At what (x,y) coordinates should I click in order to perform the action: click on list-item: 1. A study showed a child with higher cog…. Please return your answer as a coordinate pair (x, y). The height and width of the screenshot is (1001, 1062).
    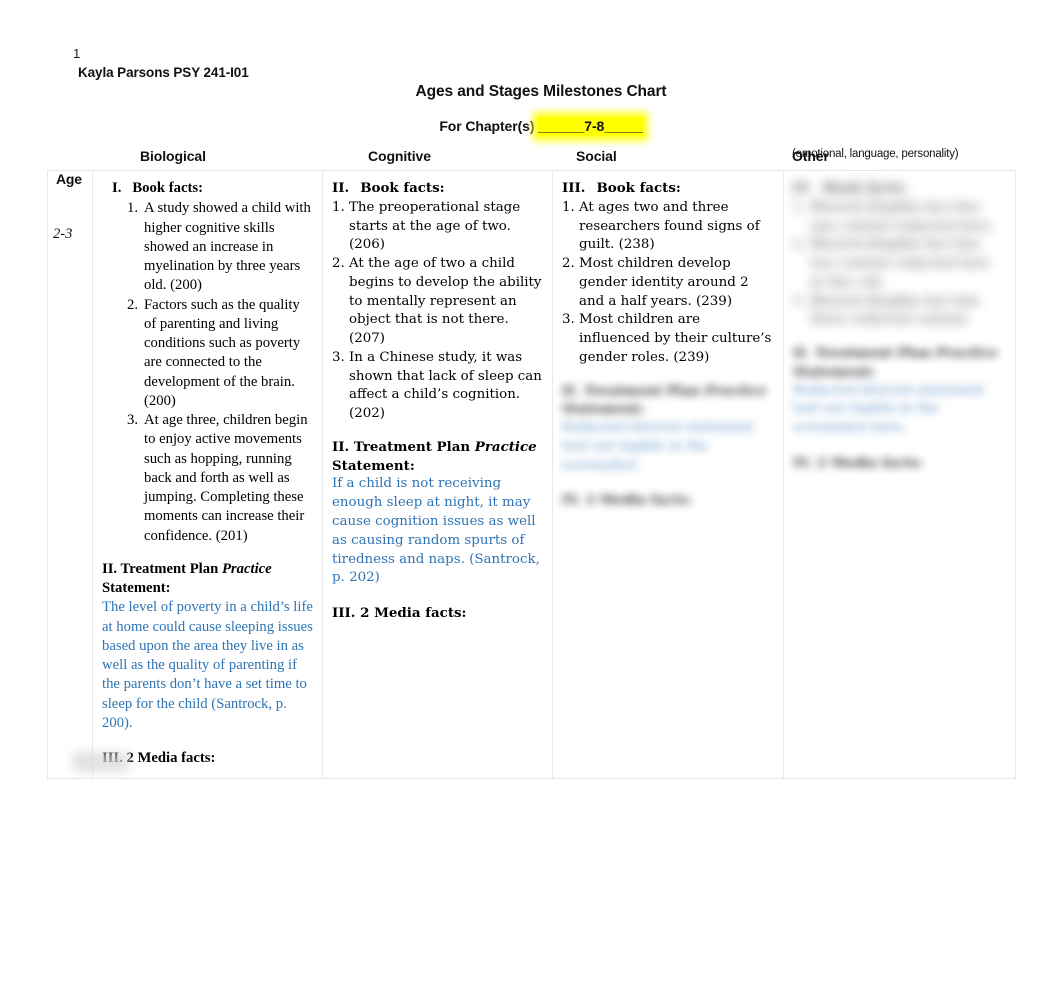
    Looking at the image, I should click on (220, 247).